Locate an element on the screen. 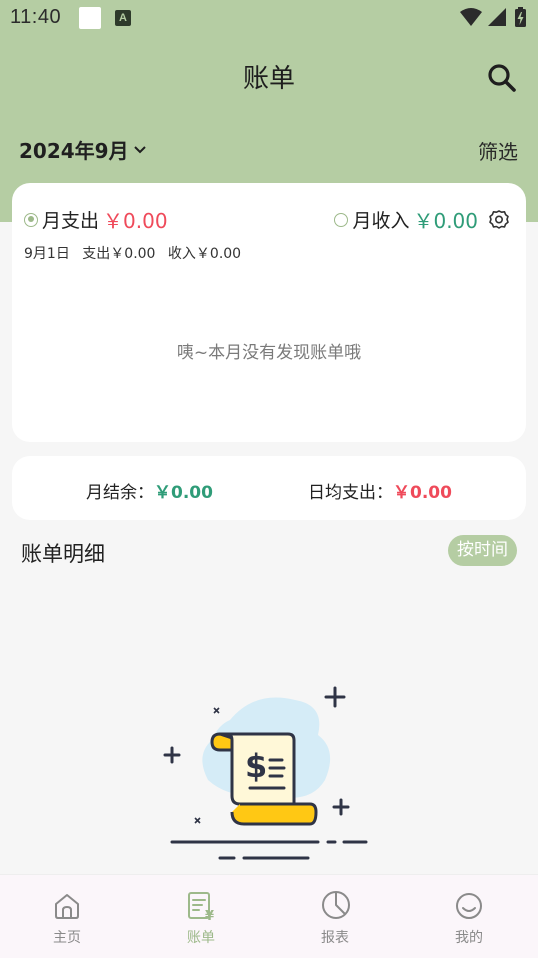 This screenshot has width=538, height=958. income-radio is located at coordinates (341, 219).